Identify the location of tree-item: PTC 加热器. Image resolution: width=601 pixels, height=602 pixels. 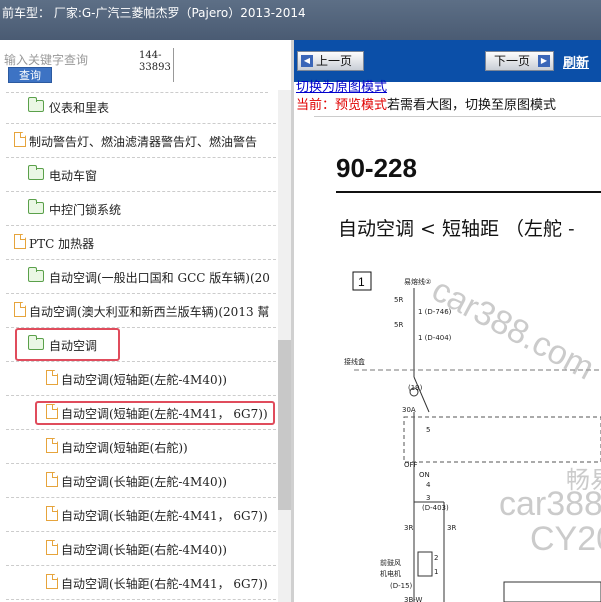
(141, 243).